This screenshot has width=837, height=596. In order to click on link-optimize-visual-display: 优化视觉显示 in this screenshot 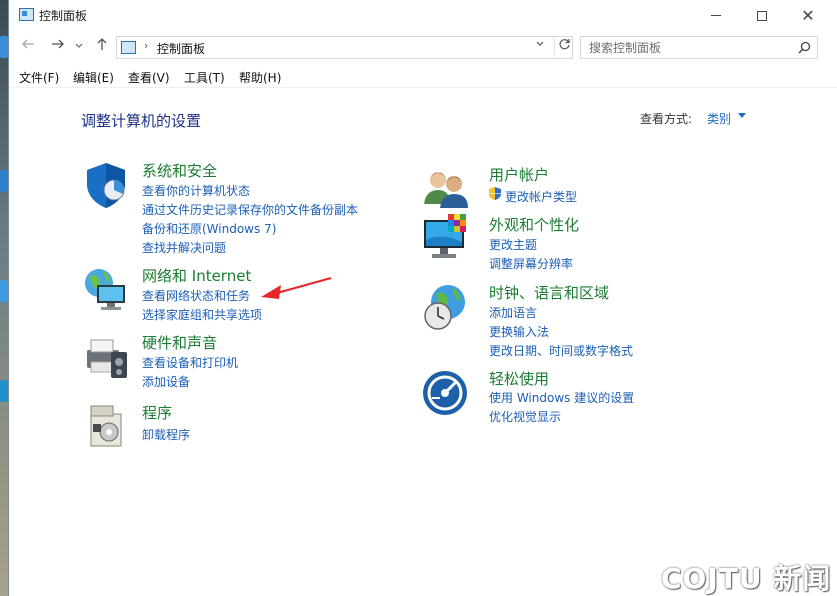, I will do `click(525, 416)`.